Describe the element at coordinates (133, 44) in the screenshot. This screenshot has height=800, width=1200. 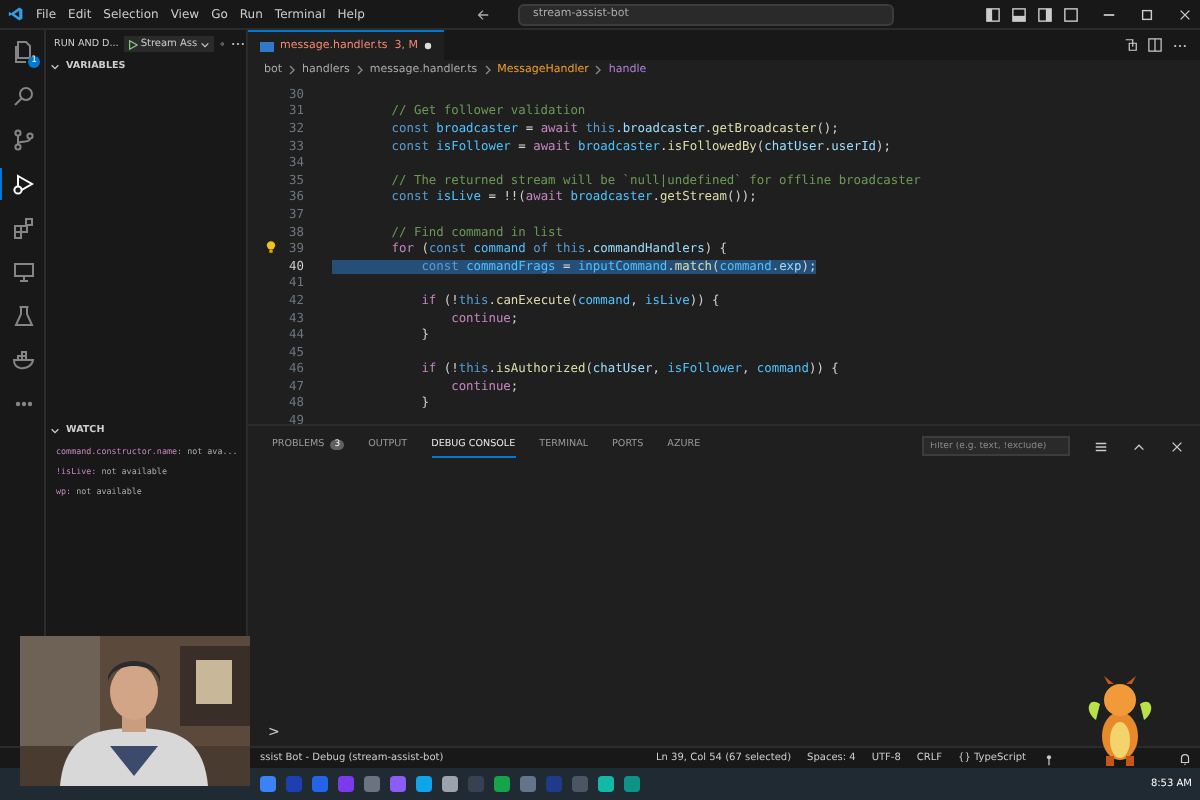
I see `play-icon` at that location.